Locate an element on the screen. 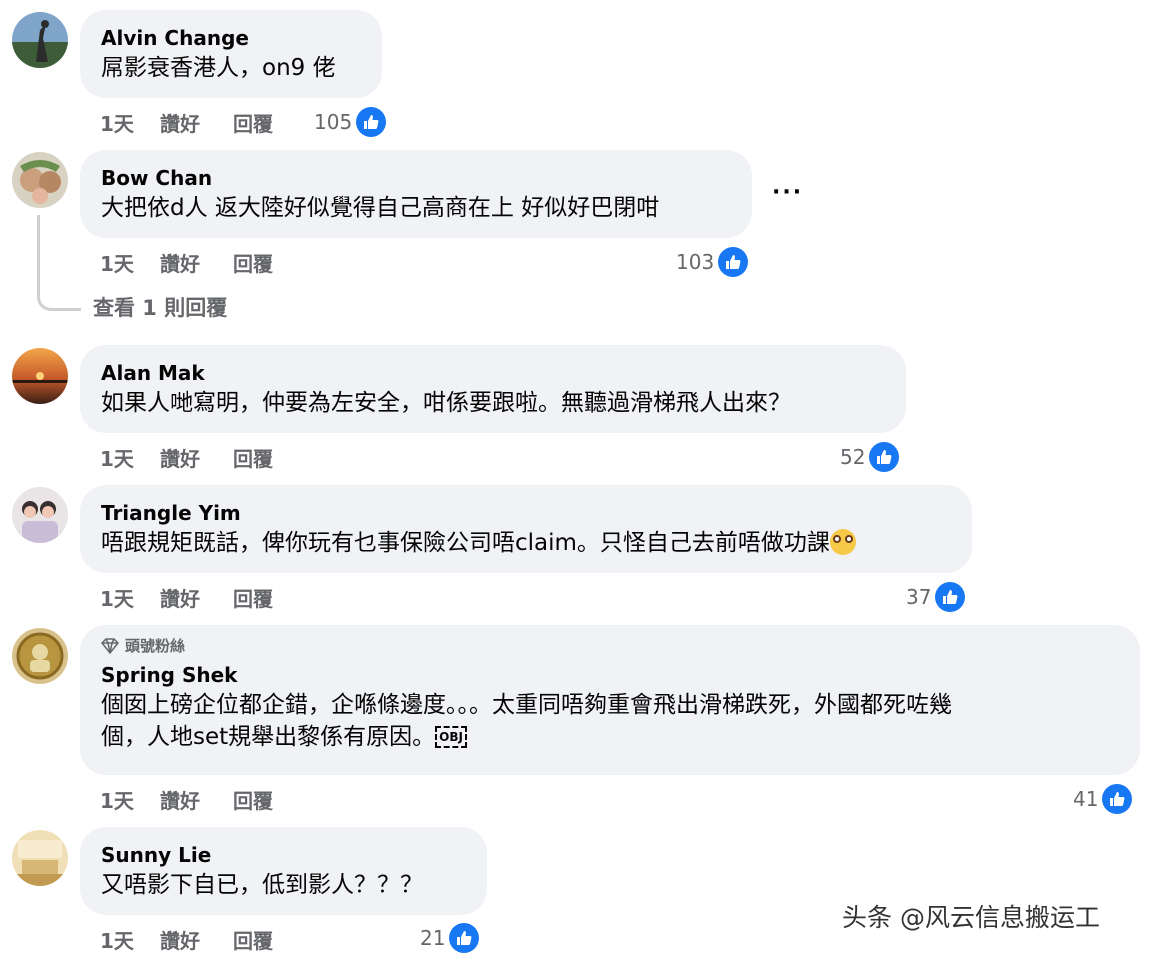 The width and height of the screenshot is (1176, 960). comment-author: Spring Shek is located at coordinates (609, 675).